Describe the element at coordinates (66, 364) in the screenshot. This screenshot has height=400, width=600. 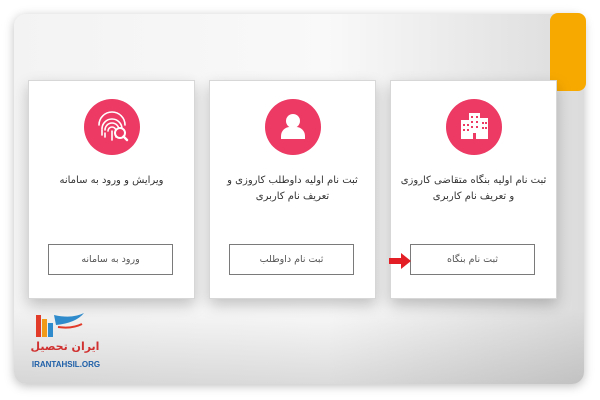
I see `logo-url: IRANTAHSIL.ORG` at that location.